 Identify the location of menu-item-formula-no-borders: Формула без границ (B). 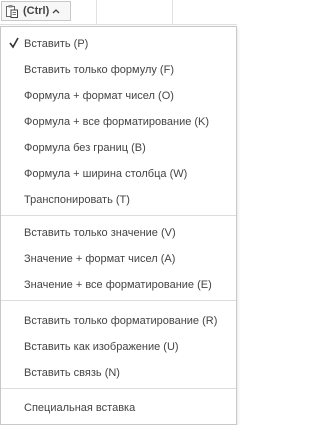
(118, 148).